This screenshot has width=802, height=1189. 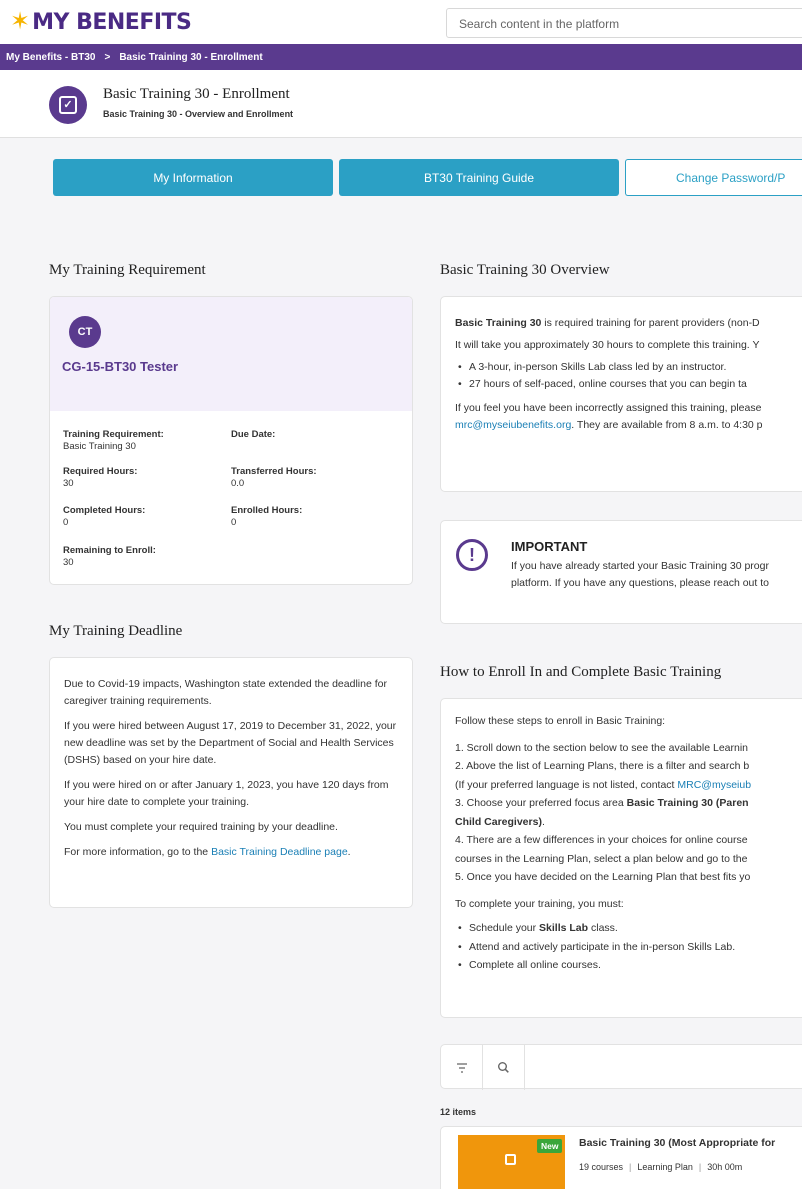 What do you see at coordinates (231, 354) in the screenshot?
I see `requirement-card-header` at bounding box center [231, 354].